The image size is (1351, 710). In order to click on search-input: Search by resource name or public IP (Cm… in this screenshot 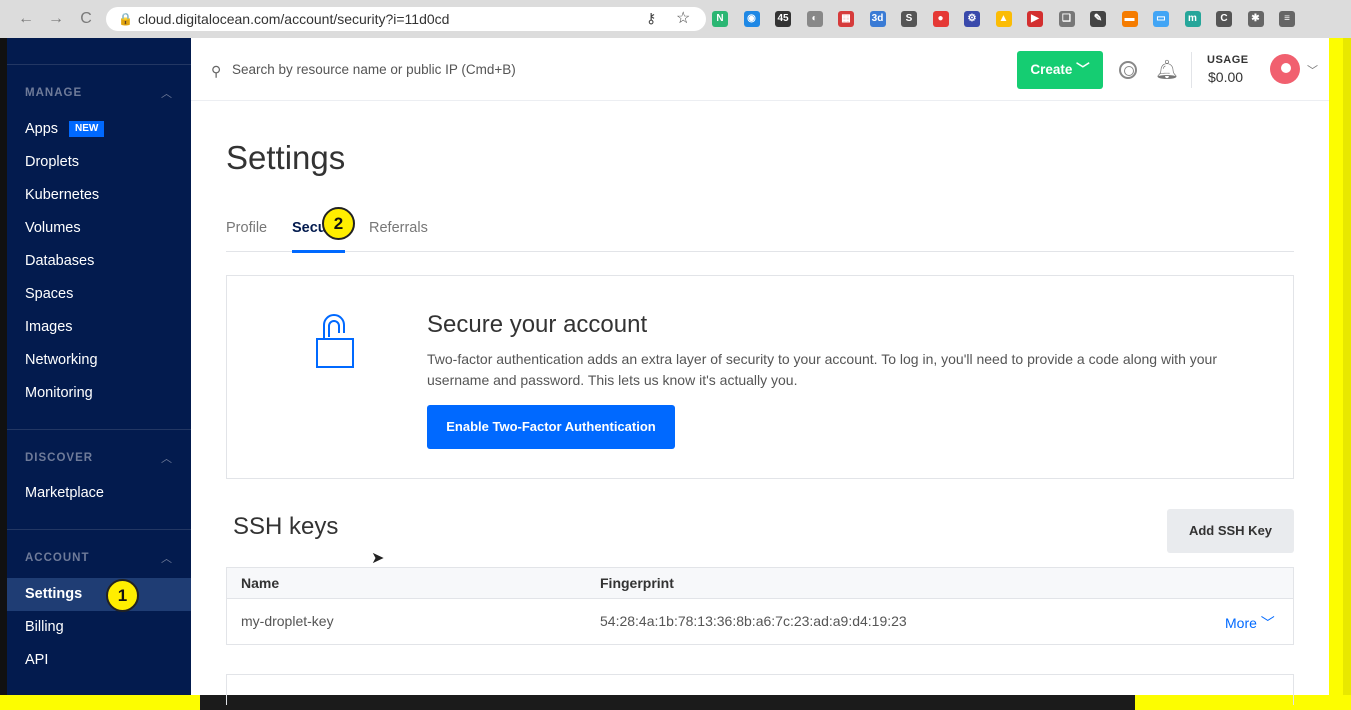, I will do `click(374, 69)`.